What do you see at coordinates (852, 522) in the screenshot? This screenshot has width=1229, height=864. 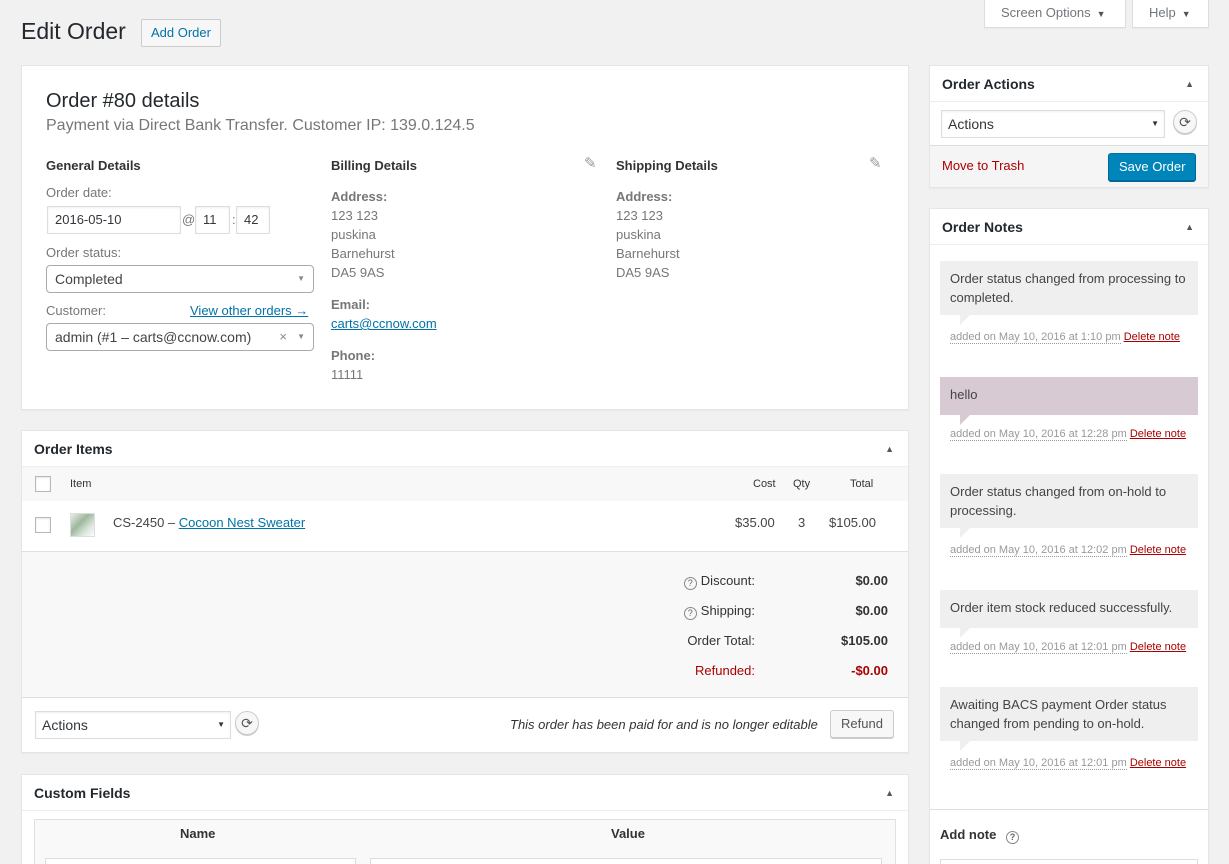 I see `item-total: $105.00` at bounding box center [852, 522].